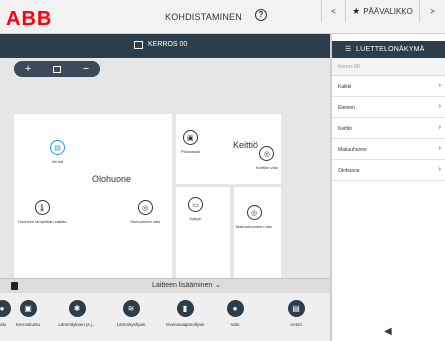 This screenshot has height=341, width=445. What do you see at coordinates (42, 207) in the screenshot?
I see `thermostat-icon: 🌡` at bounding box center [42, 207].